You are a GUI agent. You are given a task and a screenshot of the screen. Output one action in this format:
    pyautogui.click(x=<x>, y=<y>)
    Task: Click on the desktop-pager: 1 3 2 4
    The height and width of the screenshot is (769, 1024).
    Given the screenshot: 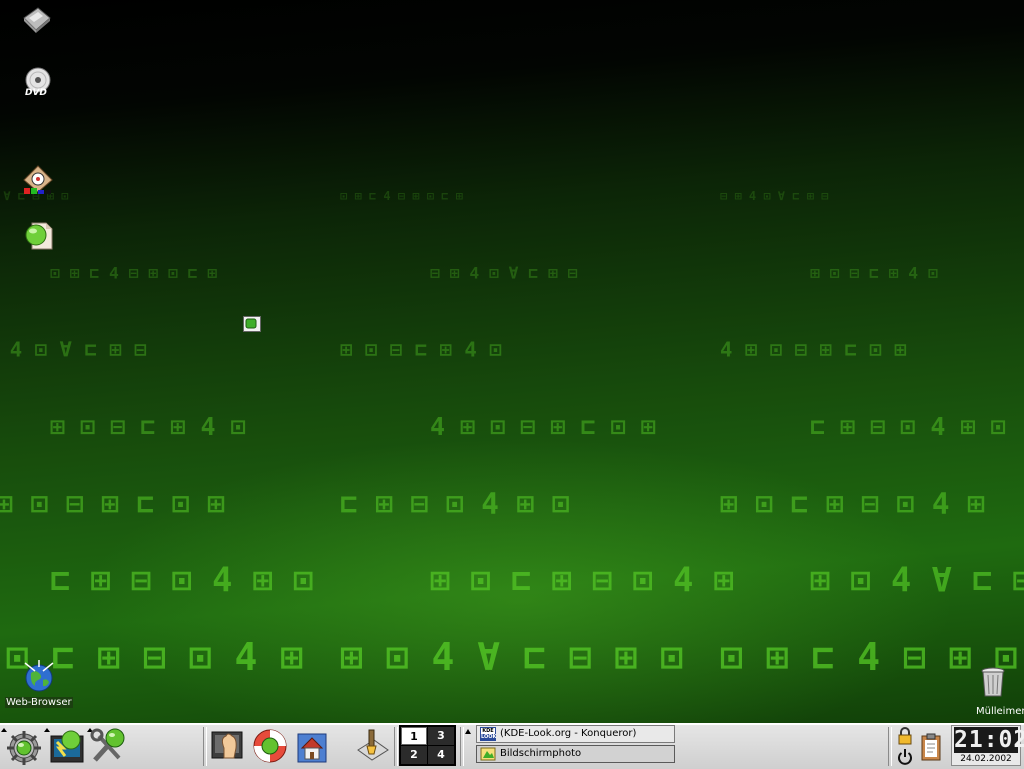 What is the action you would take?
    pyautogui.click(x=427, y=745)
    